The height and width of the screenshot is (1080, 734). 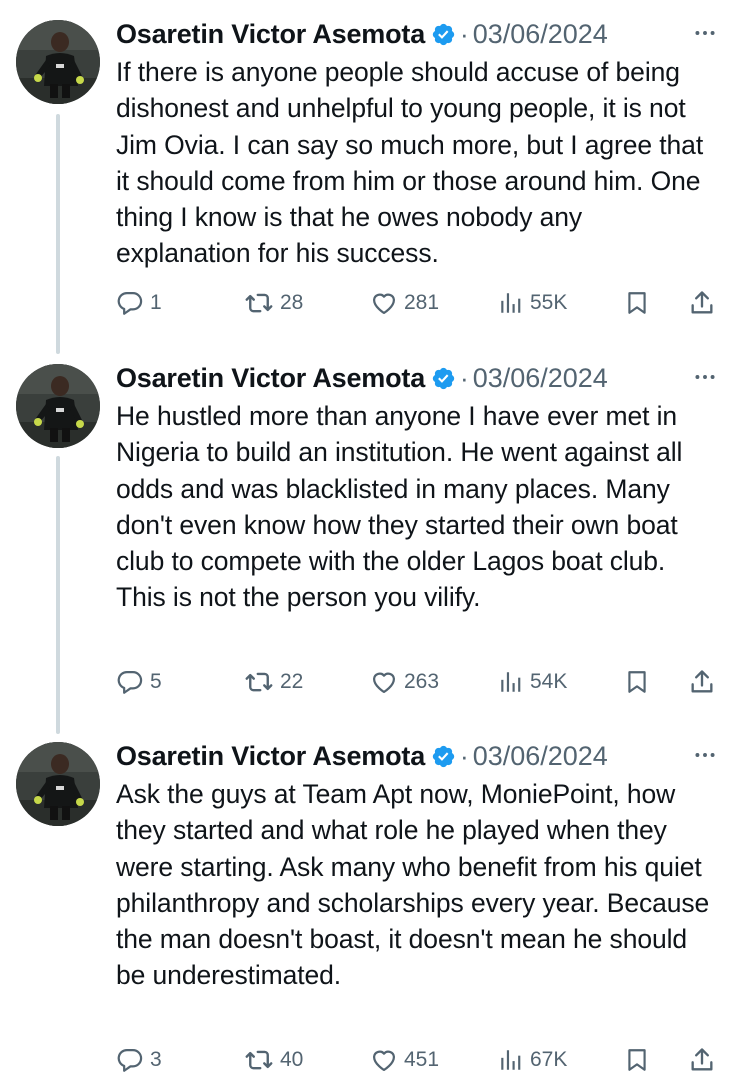 I want to click on like-button: 281, so click(x=404, y=303).